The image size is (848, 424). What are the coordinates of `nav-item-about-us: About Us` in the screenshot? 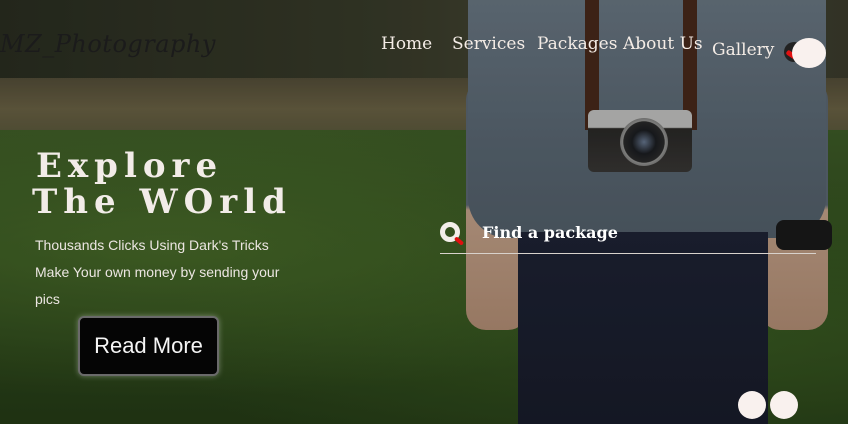 It's located at (663, 44).